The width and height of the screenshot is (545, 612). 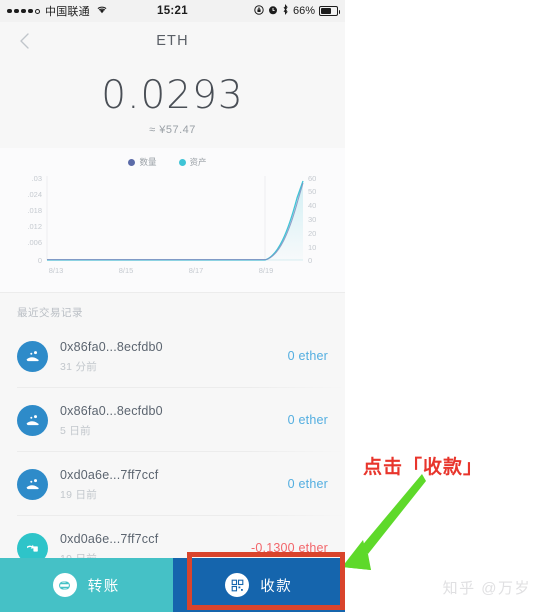 I want to click on transfer-icon, so click(x=64, y=585).